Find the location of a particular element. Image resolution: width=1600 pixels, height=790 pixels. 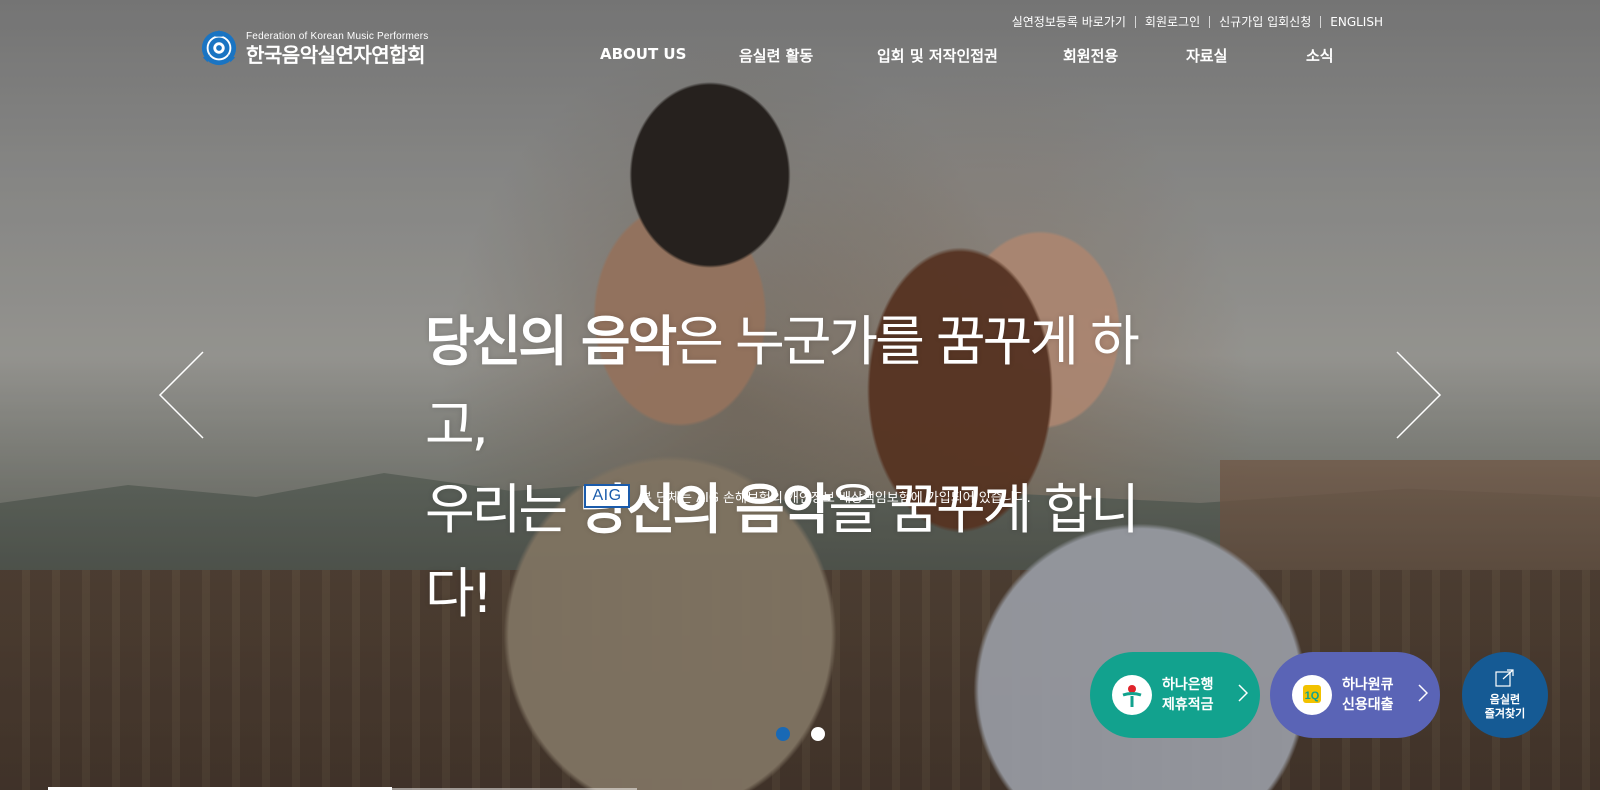

util-link-join-application: 신규가입 입회신청 is located at coordinates (1265, 21).